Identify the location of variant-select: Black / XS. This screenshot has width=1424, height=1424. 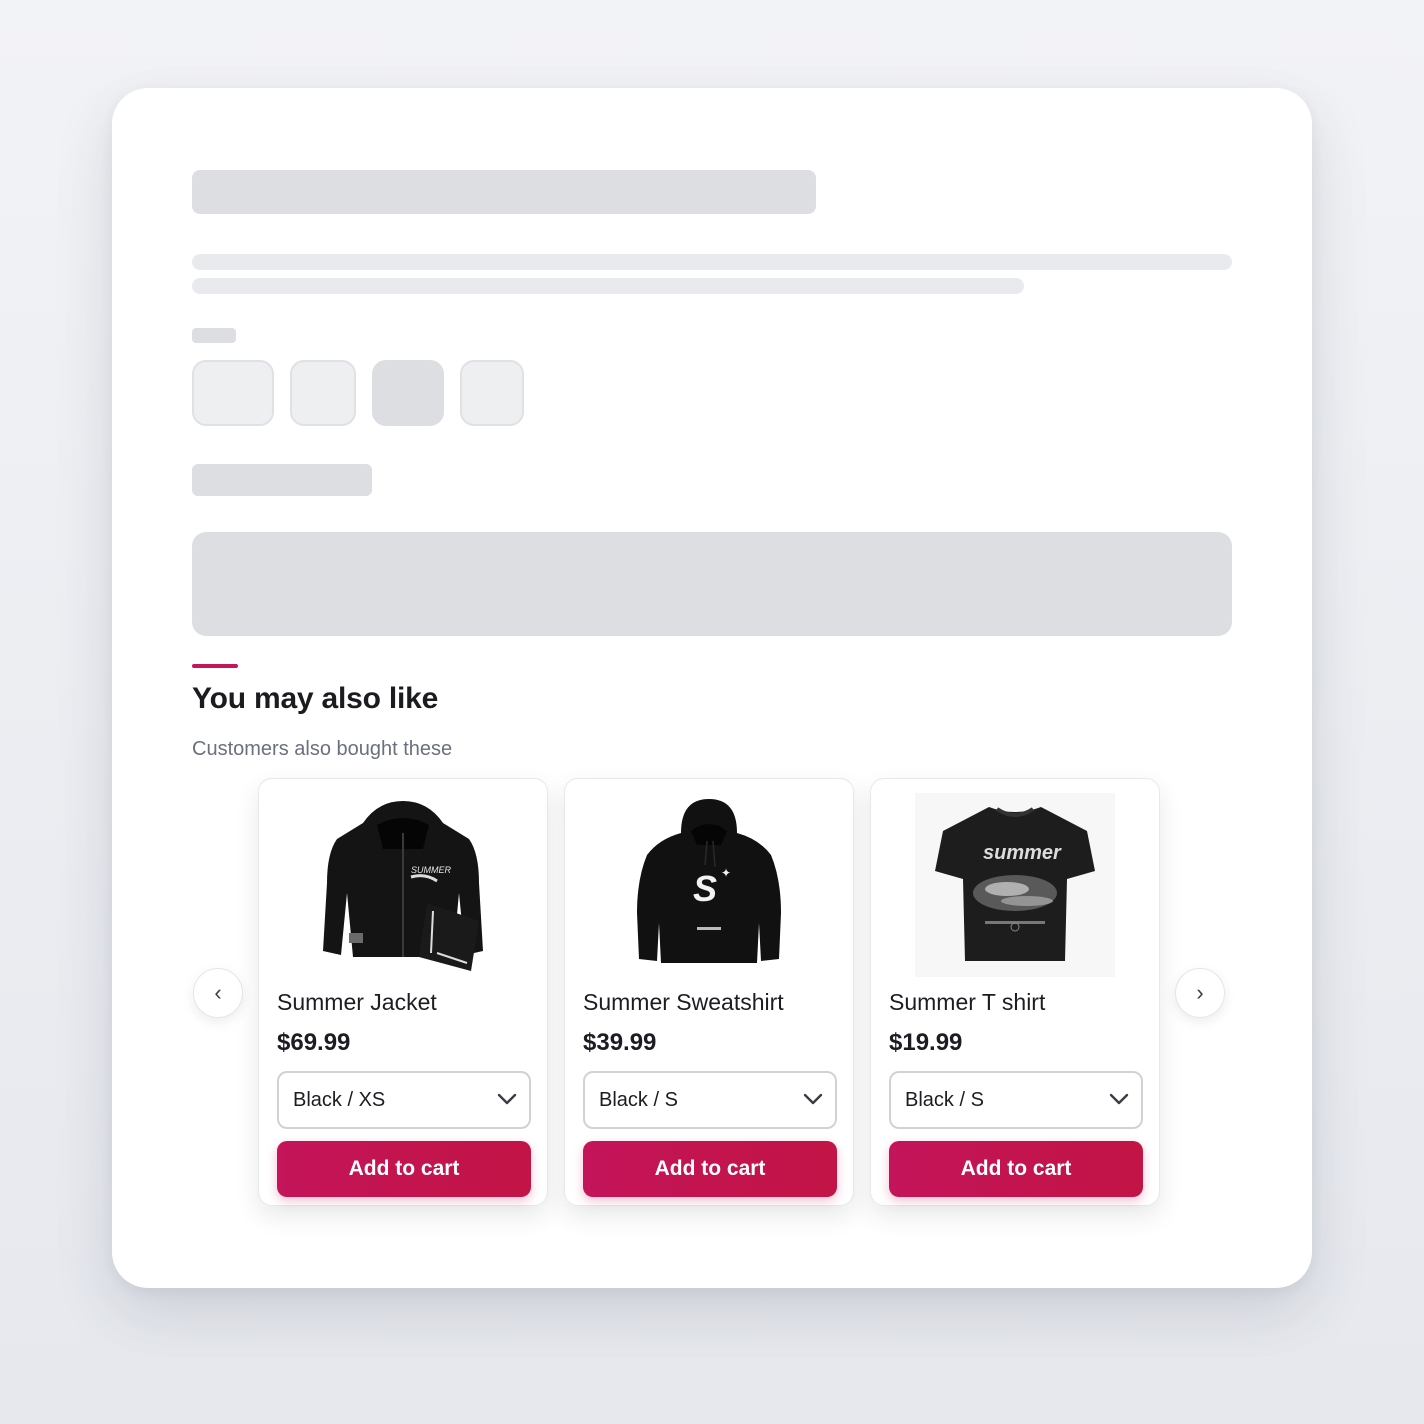
(404, 1100).